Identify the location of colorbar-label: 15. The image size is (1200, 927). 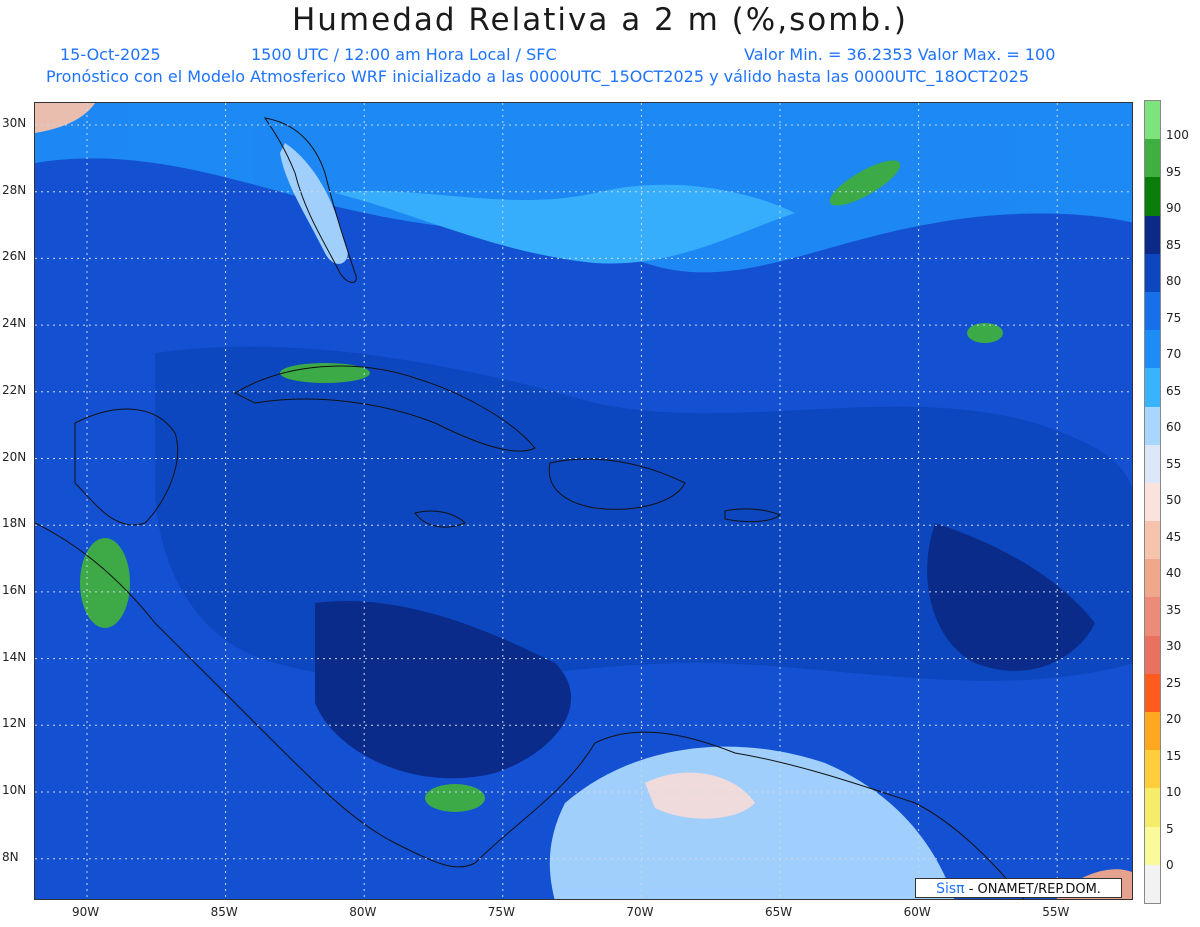
(1174, 755).